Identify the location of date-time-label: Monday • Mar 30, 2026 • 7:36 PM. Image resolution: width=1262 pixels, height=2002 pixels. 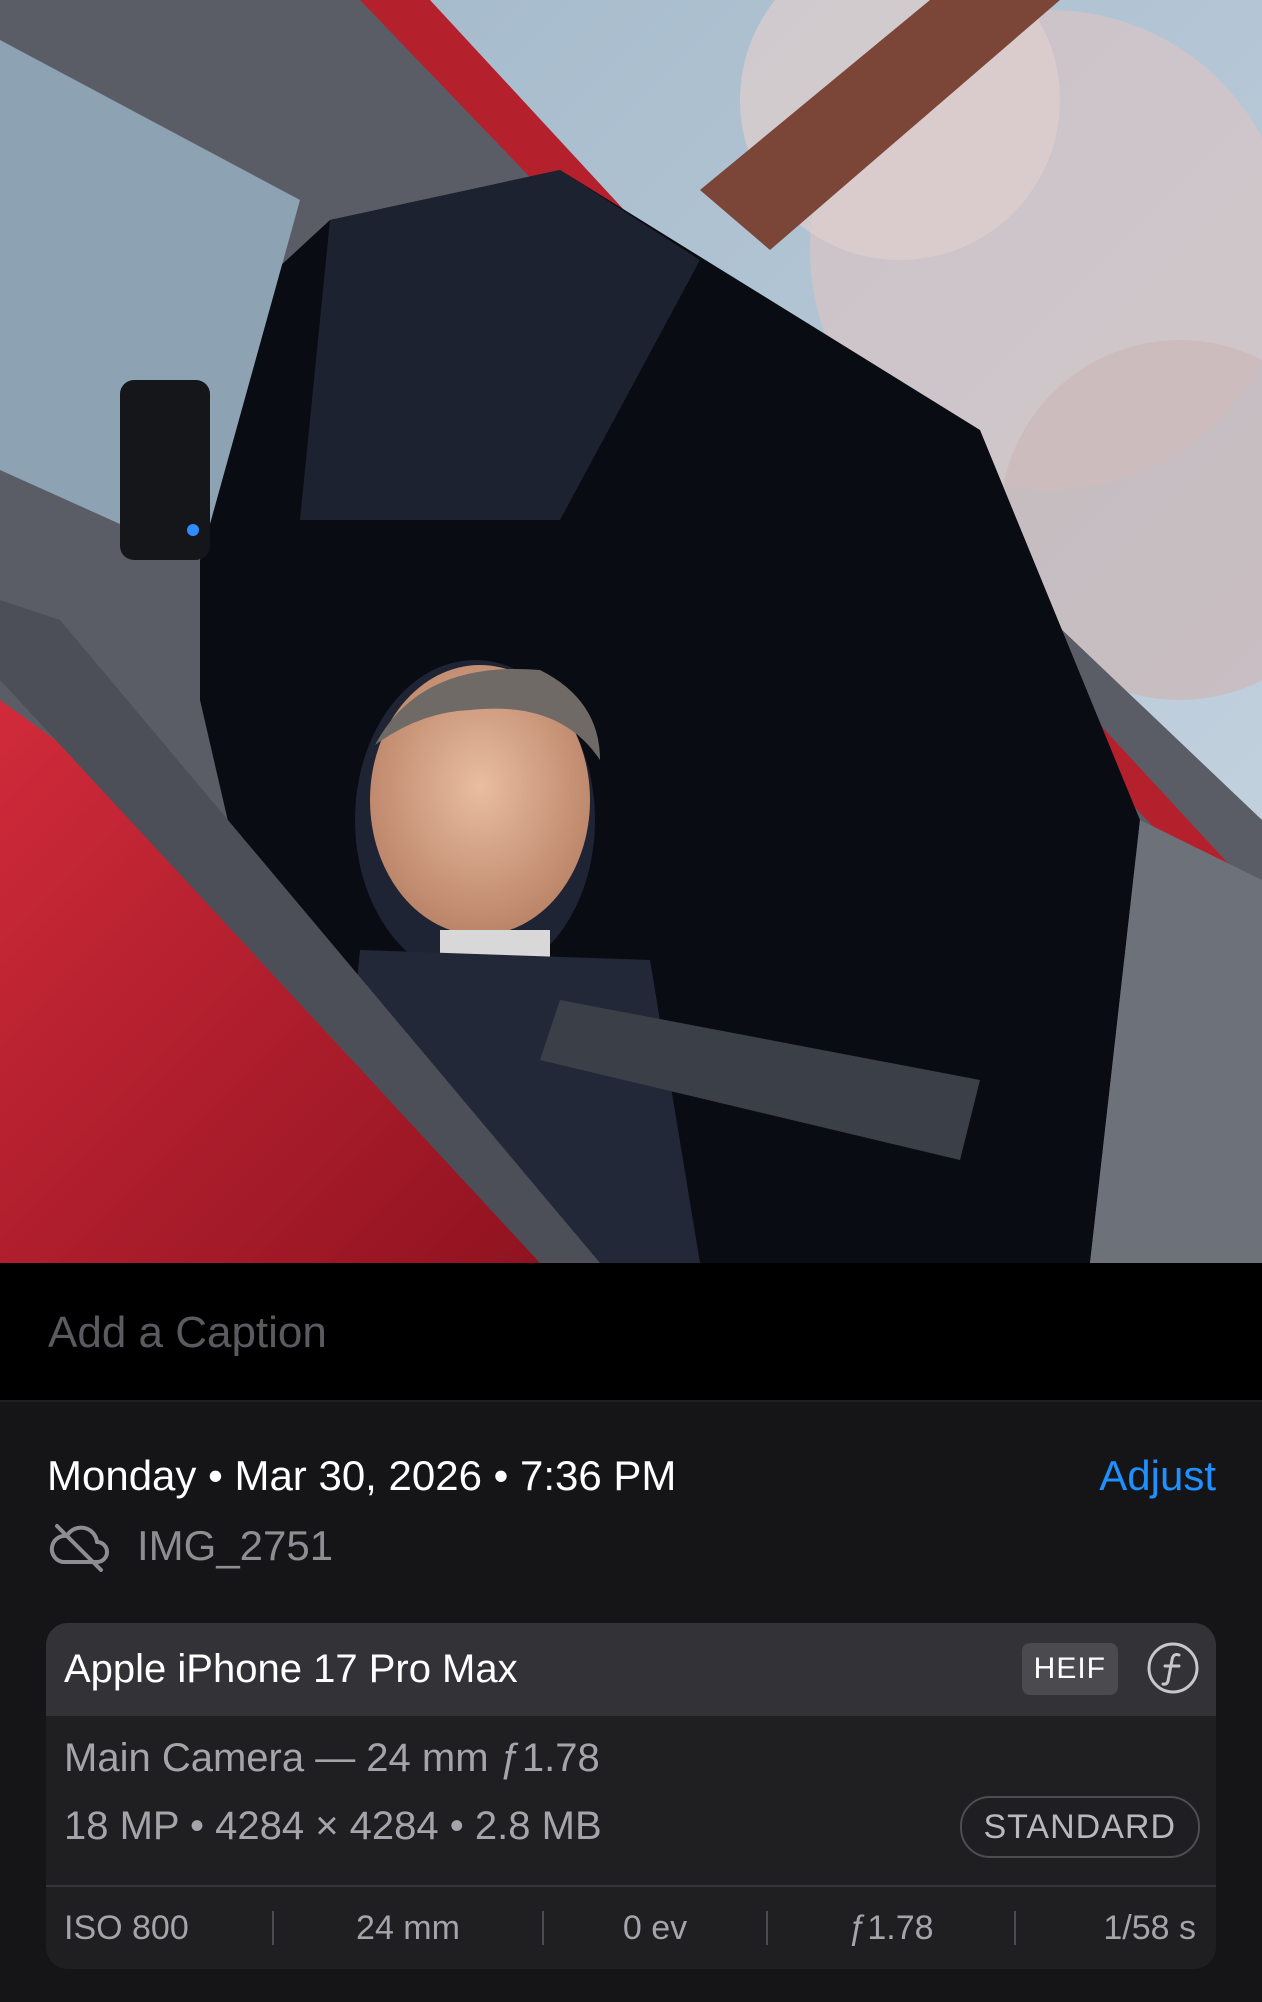
(362, 1475).